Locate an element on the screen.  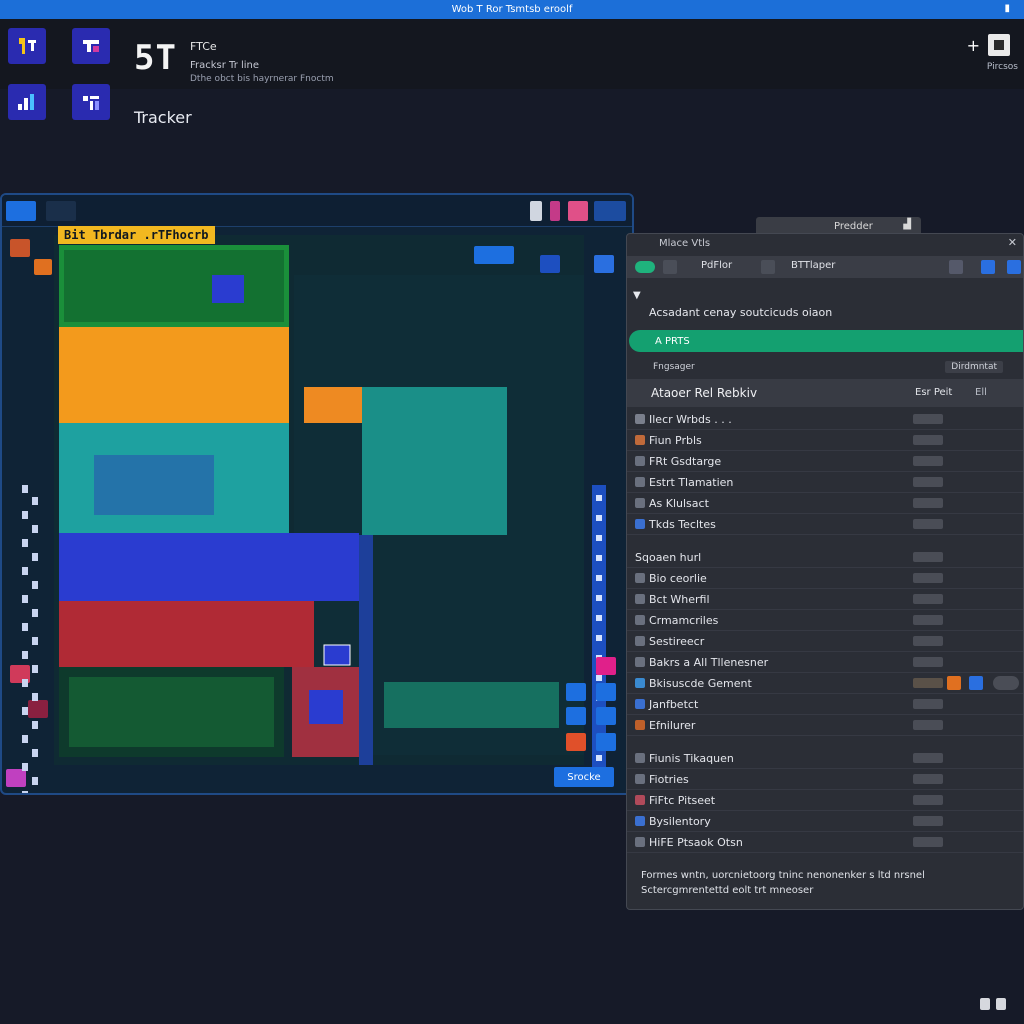
list-item-label: Sestireecr is located at coordinates (677, 641).